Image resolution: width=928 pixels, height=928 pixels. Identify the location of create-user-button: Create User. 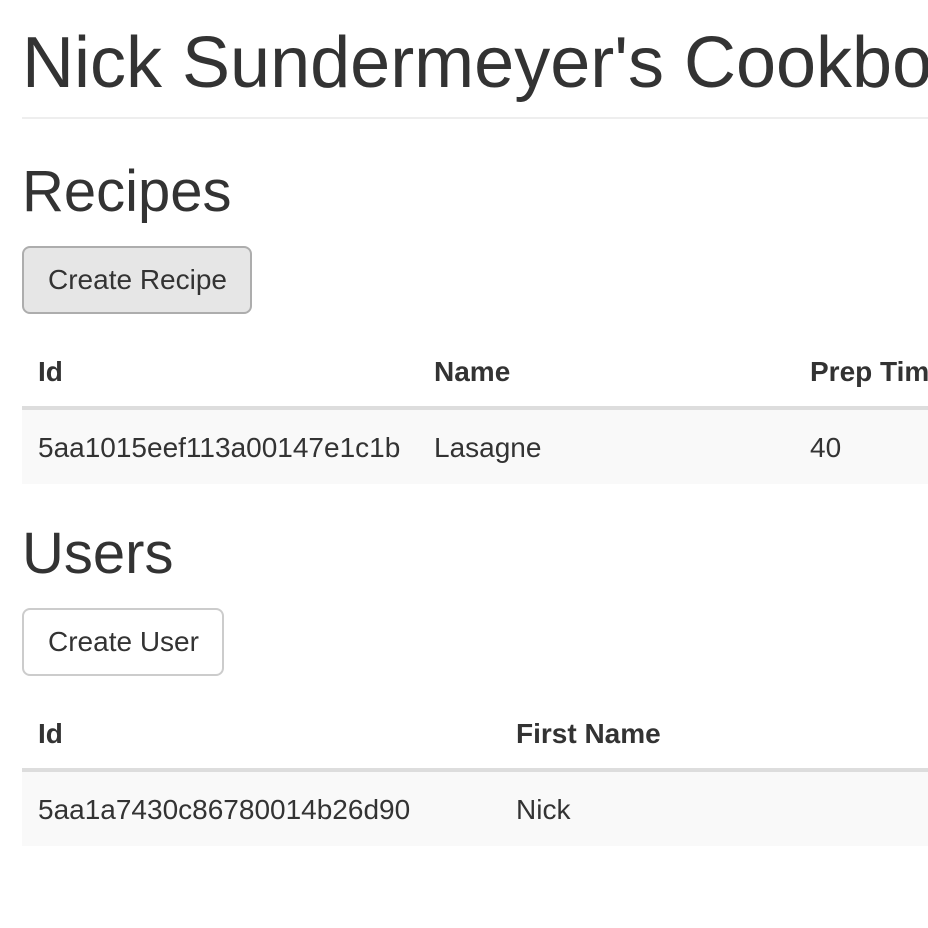
(123, 642).